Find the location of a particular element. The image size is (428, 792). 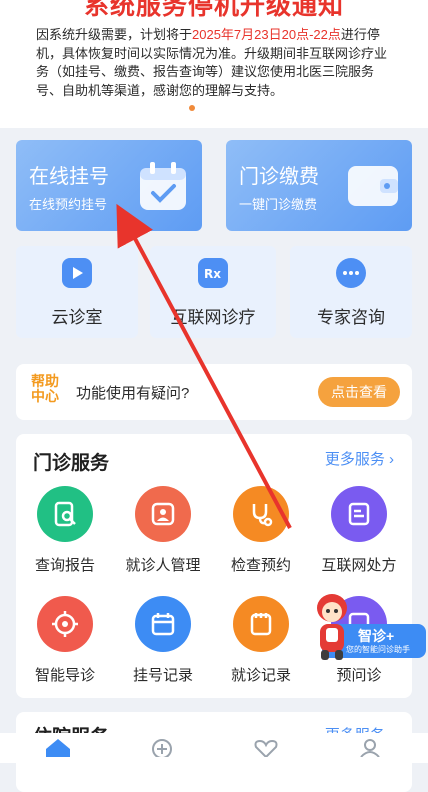

help-logo-line1: 帮助 is located at coordinates (45, 381).